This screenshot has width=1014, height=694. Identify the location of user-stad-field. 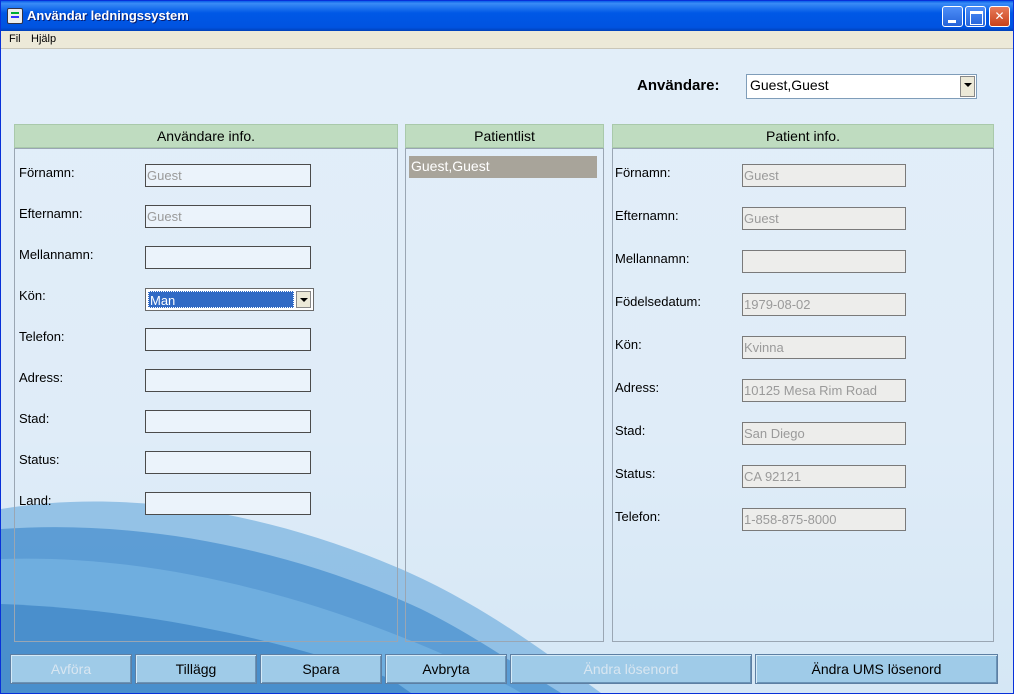
(228, 421).